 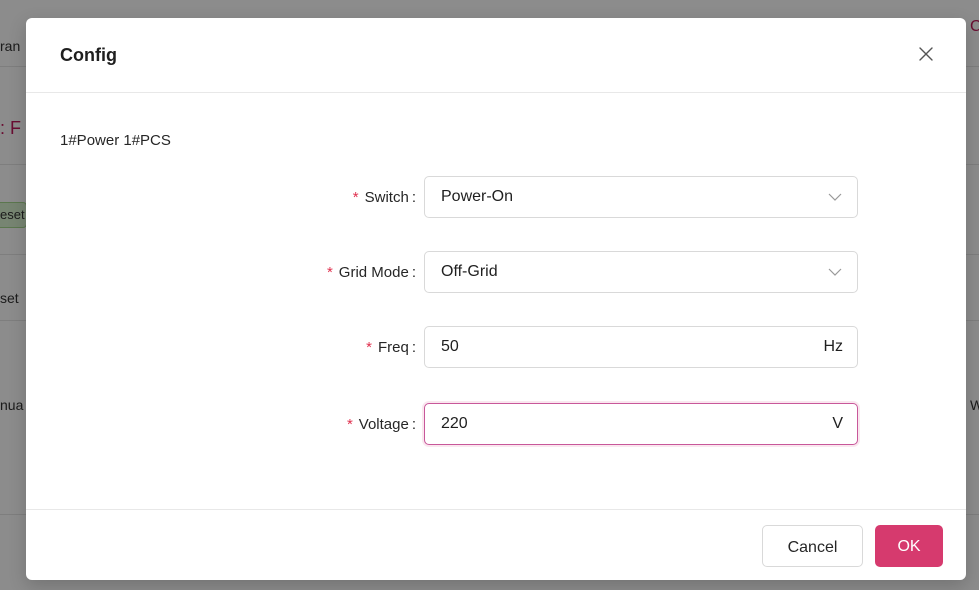 I want to click on freq-label: * Freq:, so click(x=391, y=347).